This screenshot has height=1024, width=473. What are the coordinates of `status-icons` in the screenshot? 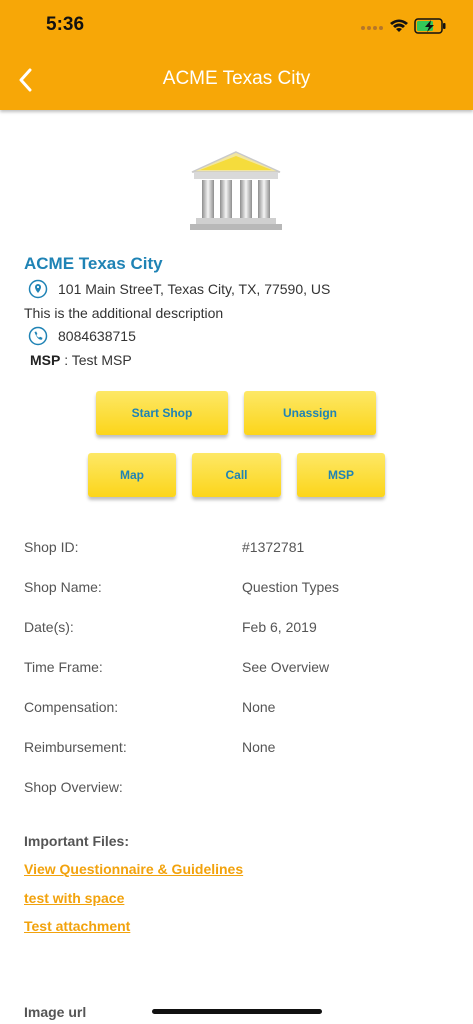 It's located at (403, 26).